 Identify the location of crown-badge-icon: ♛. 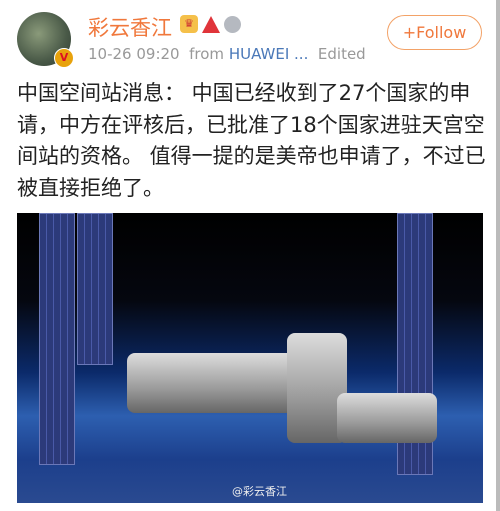
(189, 24).